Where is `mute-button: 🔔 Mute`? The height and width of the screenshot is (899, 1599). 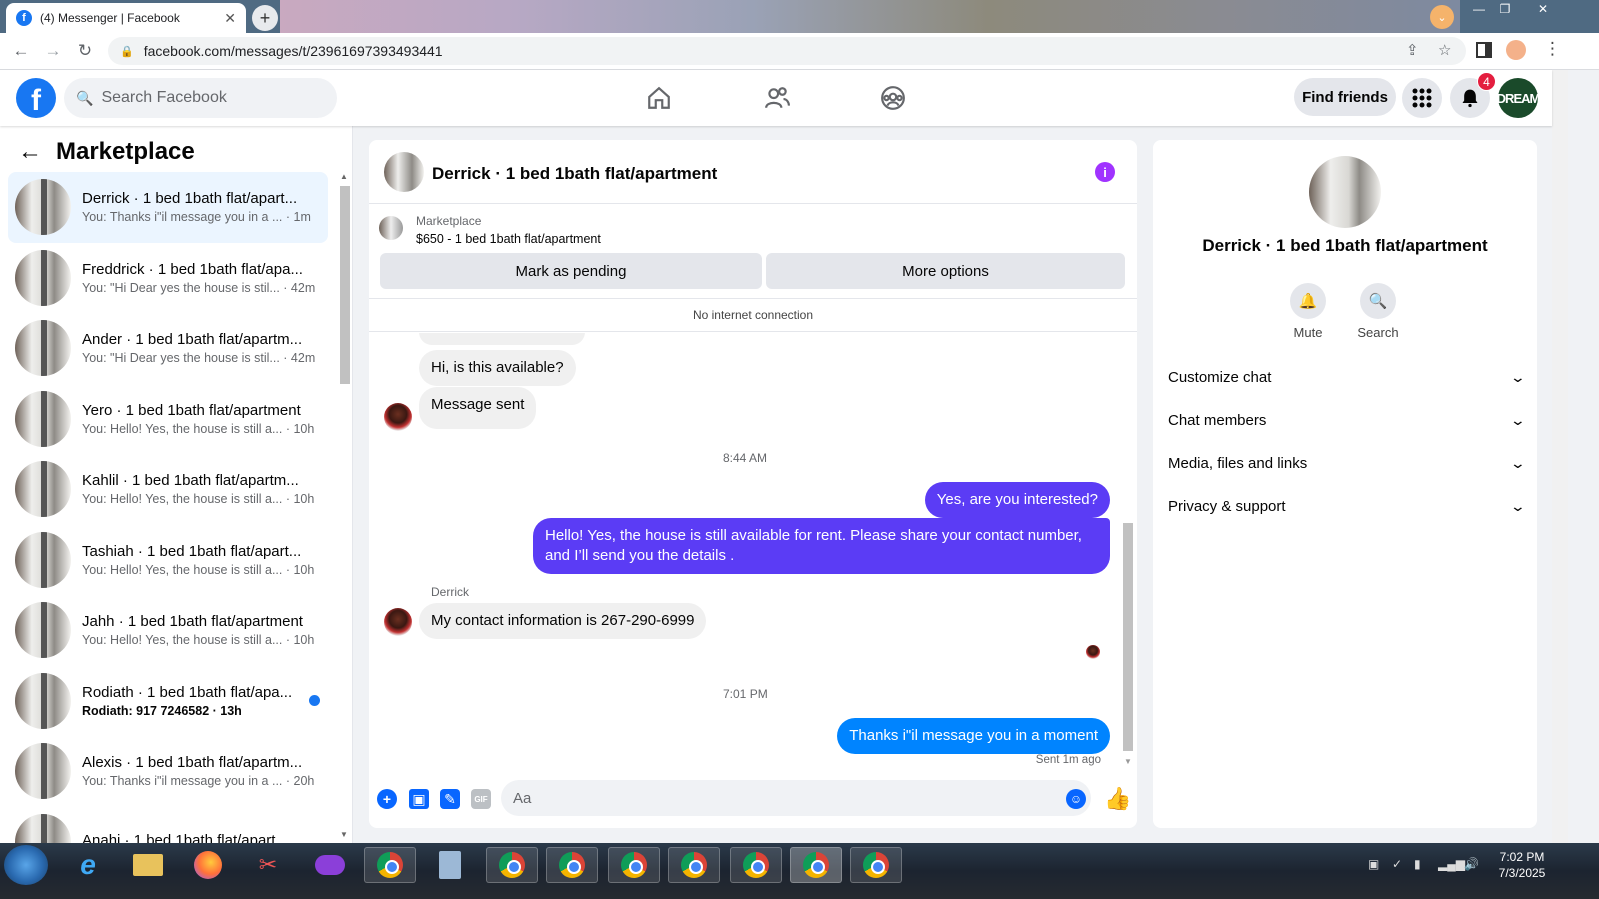 mute-button: 🔔 Mute is located at coordinates (1308, 311).